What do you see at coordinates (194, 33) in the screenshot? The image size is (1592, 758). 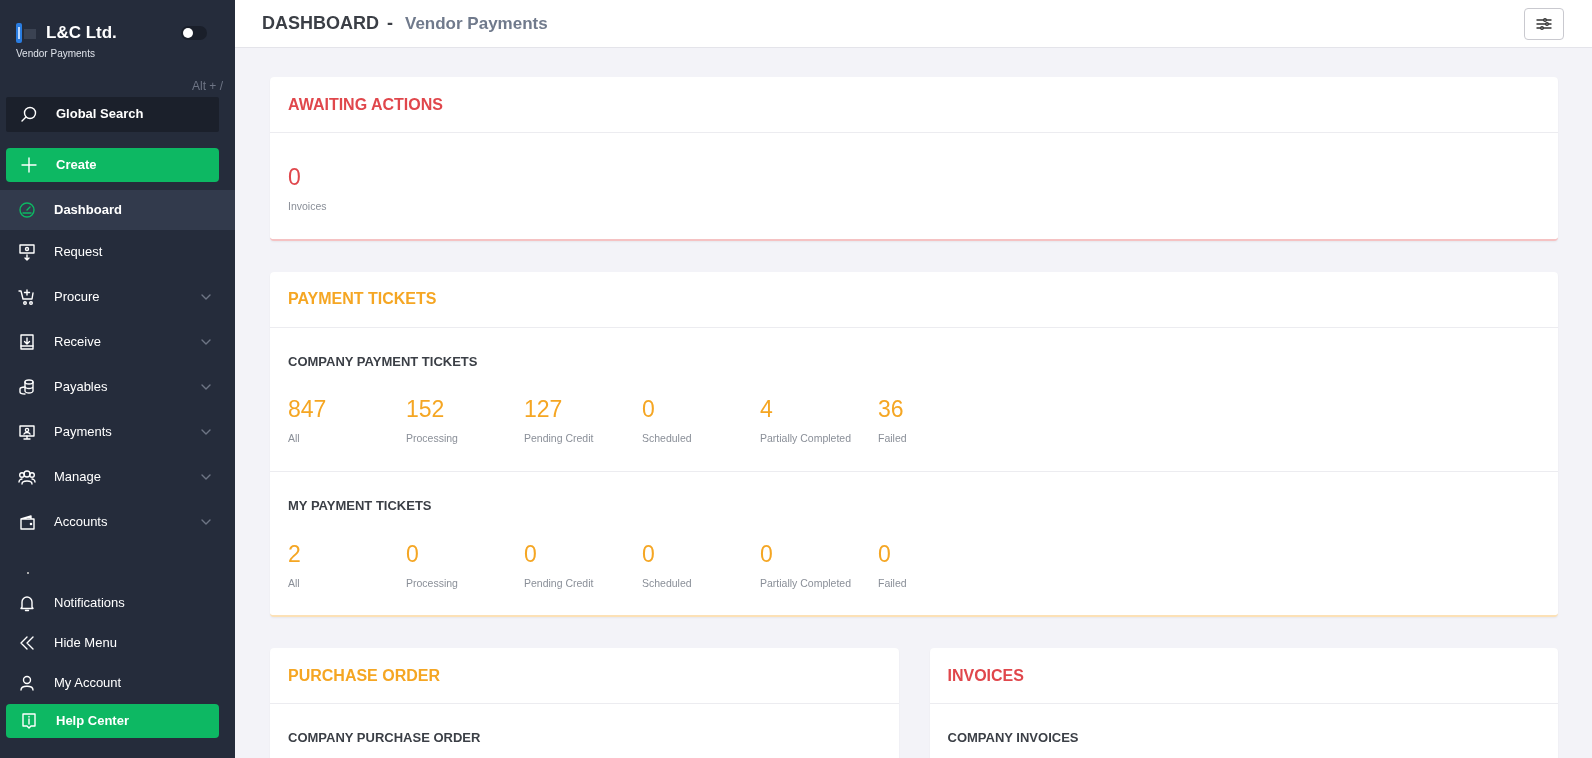 I see `theme-toggle` at bounding box center [194, 33].